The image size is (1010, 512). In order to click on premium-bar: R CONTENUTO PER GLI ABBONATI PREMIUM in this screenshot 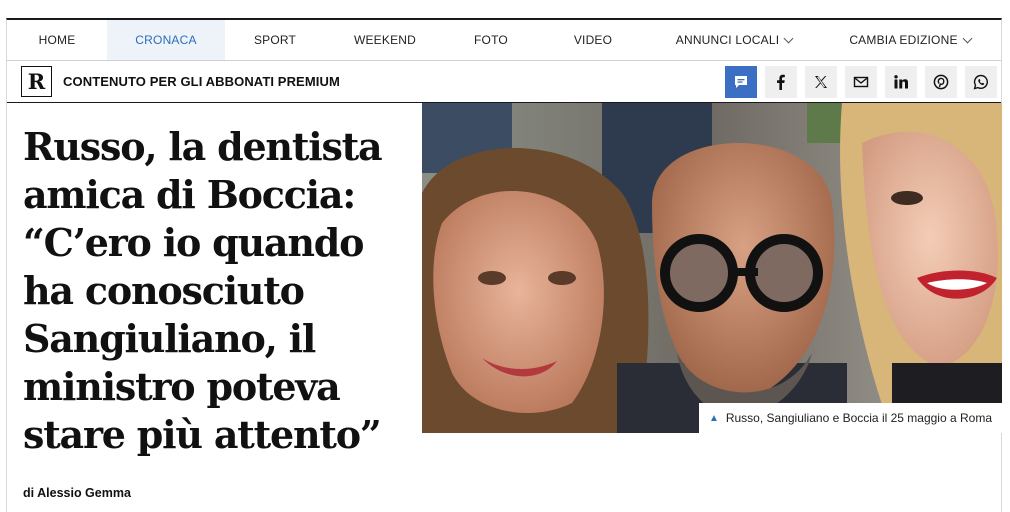, I will do `click(504, 82)`.